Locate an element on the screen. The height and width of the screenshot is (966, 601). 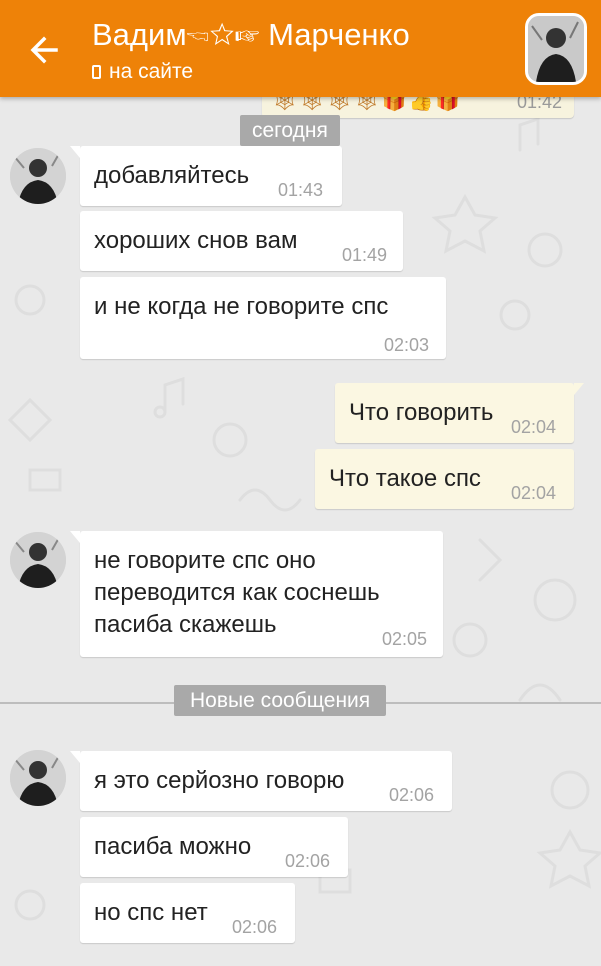
contact-avatar is located at coordinates (556, 49).